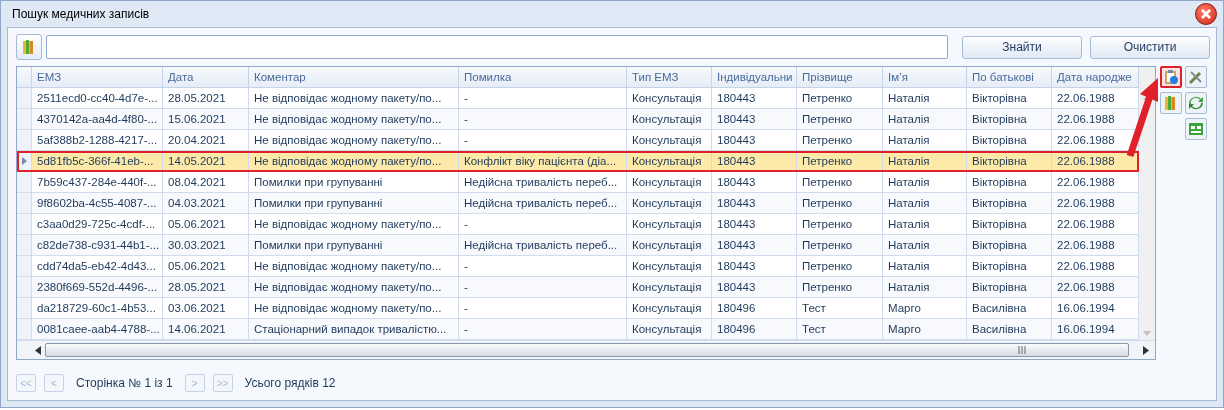  Describe the element at coordinates (354, 77) in the screenshot. I see `column-header: Коментар` at that location.